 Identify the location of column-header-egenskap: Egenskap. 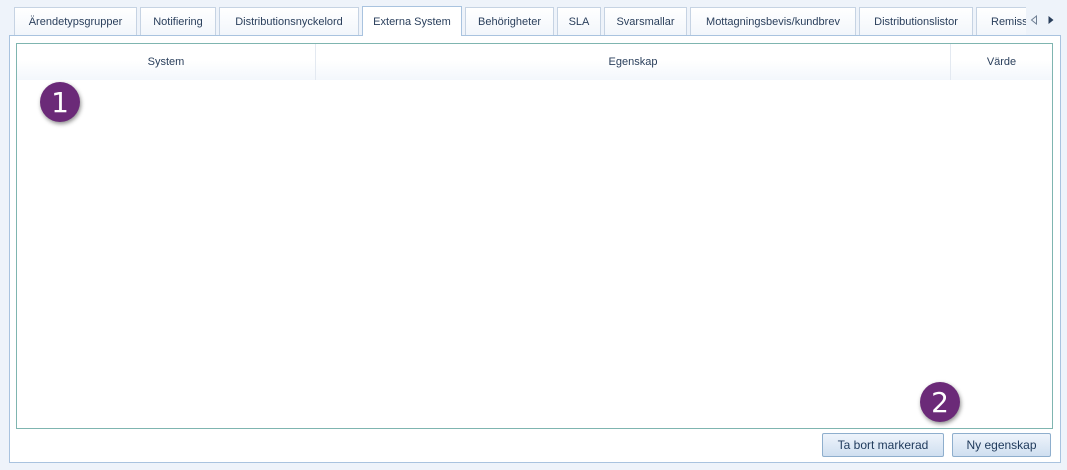
(633, 62).